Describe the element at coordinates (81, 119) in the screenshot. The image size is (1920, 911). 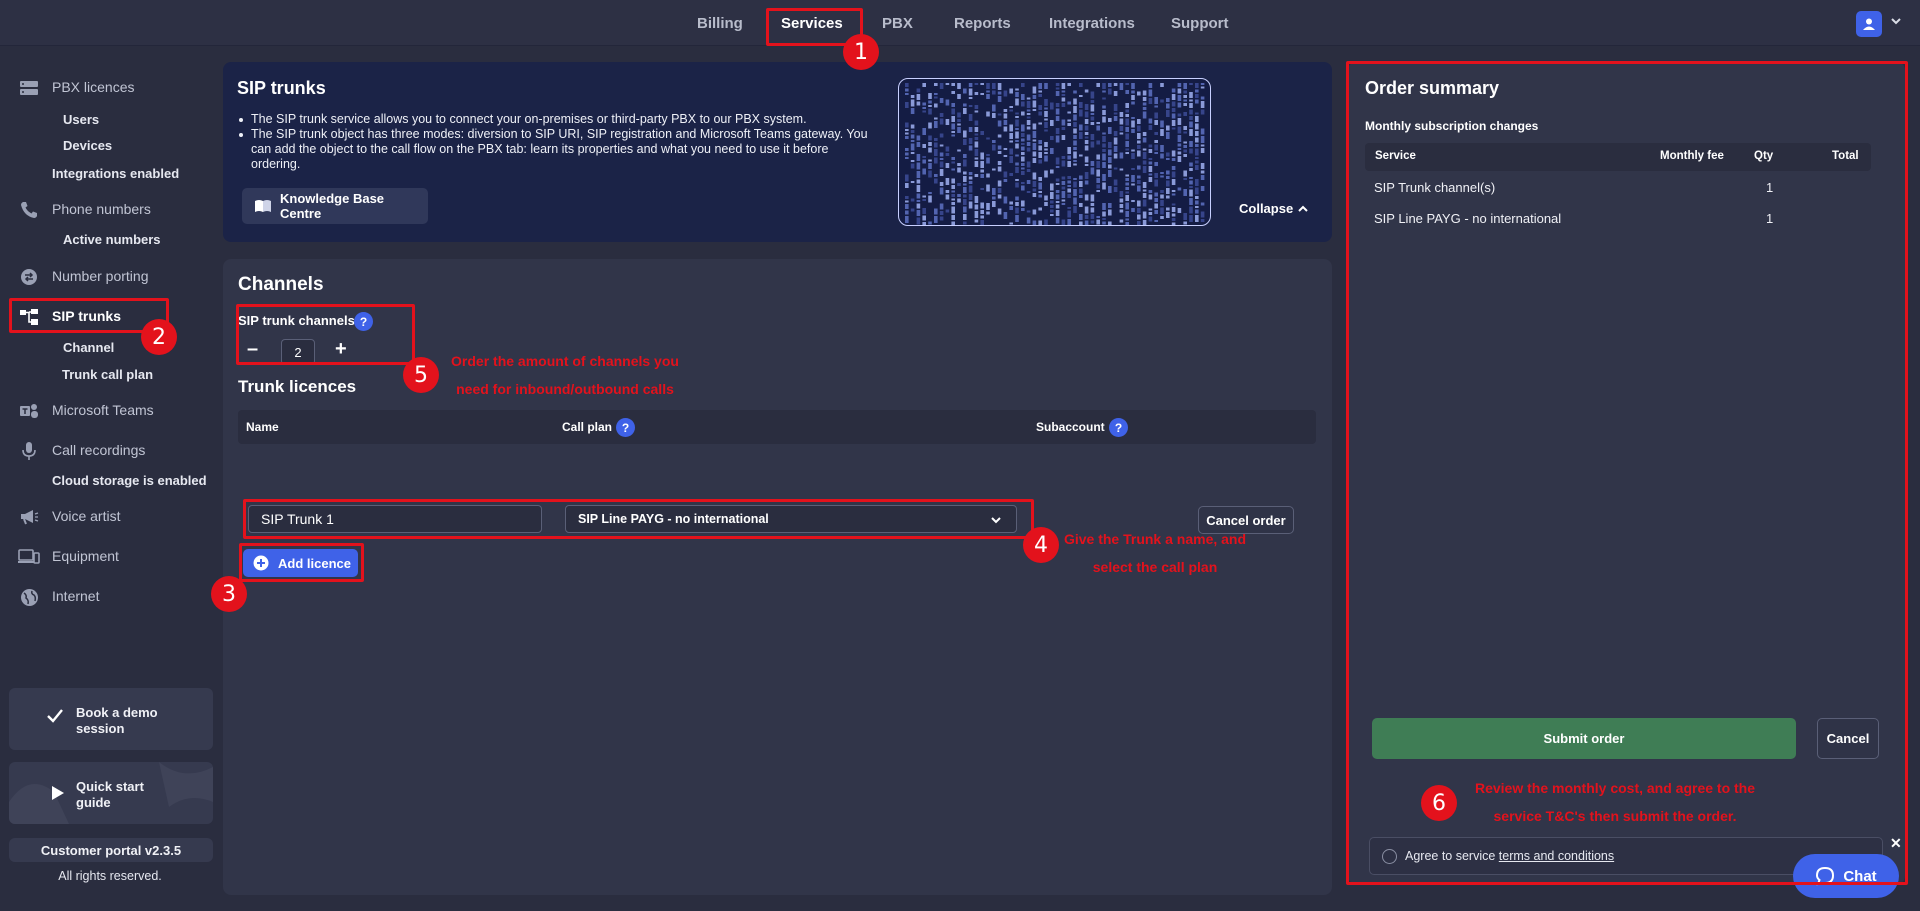
I see `sidebar-item-users: Users` at that location.